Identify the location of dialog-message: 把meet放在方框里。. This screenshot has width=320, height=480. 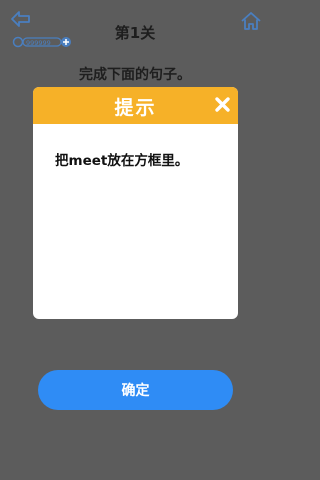
(122, 161).